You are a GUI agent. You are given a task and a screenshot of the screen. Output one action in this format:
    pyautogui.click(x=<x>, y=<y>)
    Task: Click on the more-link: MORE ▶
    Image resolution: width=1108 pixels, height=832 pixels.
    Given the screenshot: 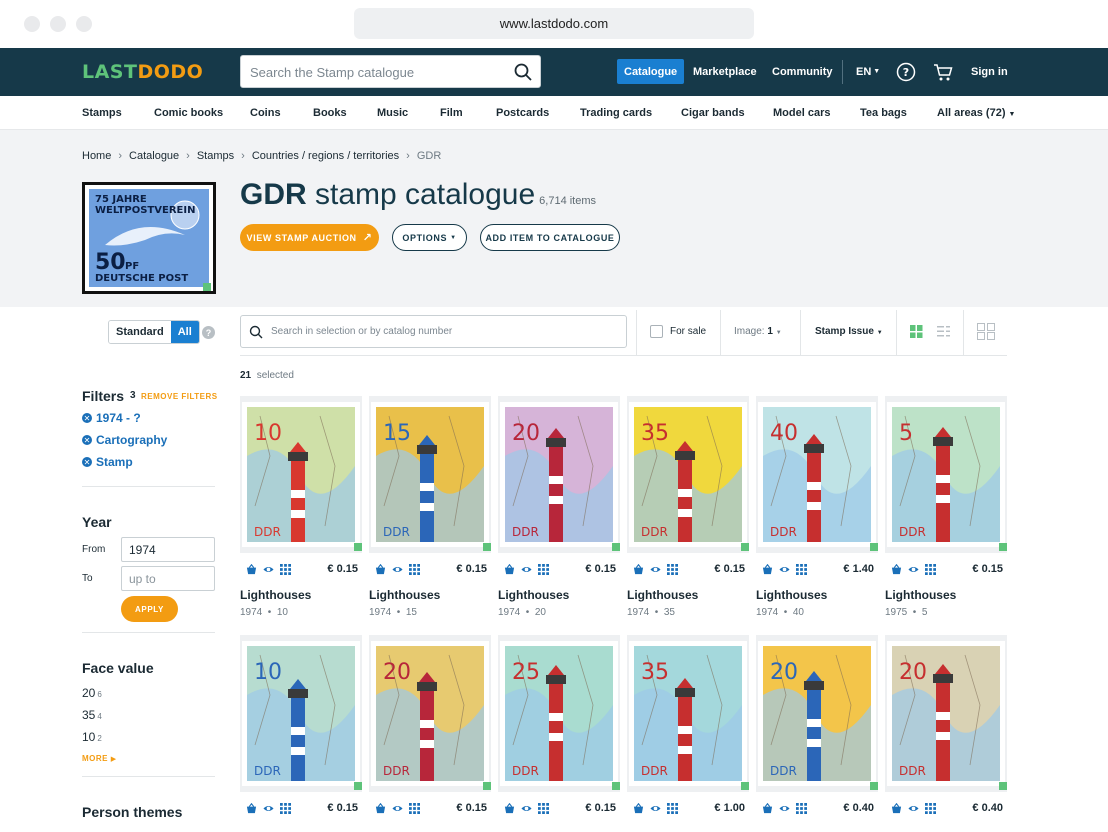 What is the action you would take?
    pyautogui.click(x=99, y=758)
    